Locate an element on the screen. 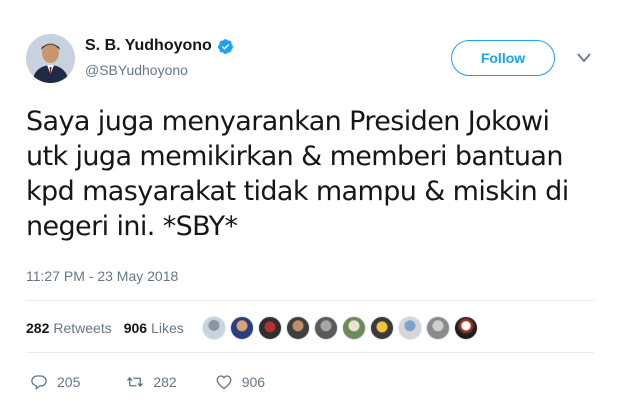 The height and width of the screenshot is (413, 620). tweet-timestamp: 11:27 PM - 23 May 2018 is located at coordinates (102, 276).